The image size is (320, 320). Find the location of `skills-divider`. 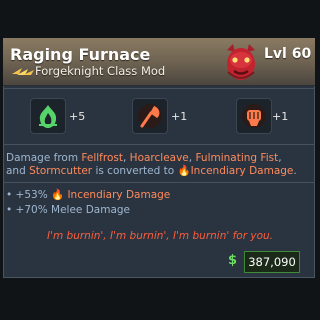

skills-divider is located at coordinates (159, 144).